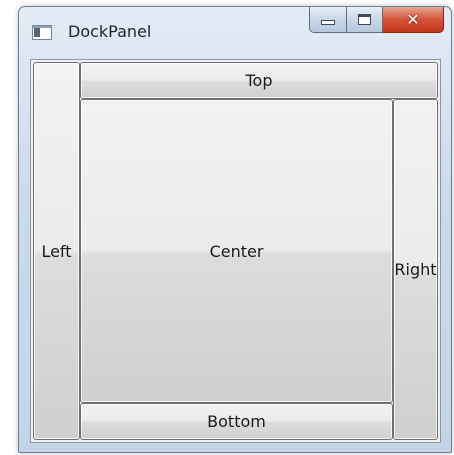 The height and width of the screenshot is (455, 454). What do you see at coordinates (415, 269) in the screenshot?
I see `right-button: Right` at bounding box center [415, 269].